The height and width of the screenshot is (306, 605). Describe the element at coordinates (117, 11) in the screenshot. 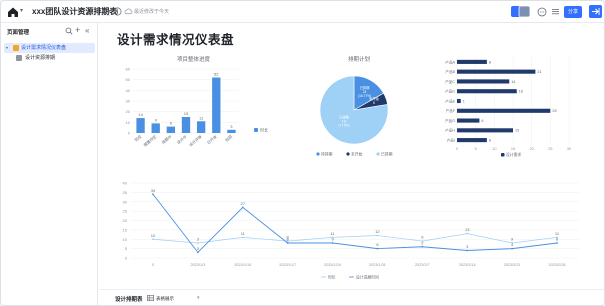

I see `info-icon` at that location.